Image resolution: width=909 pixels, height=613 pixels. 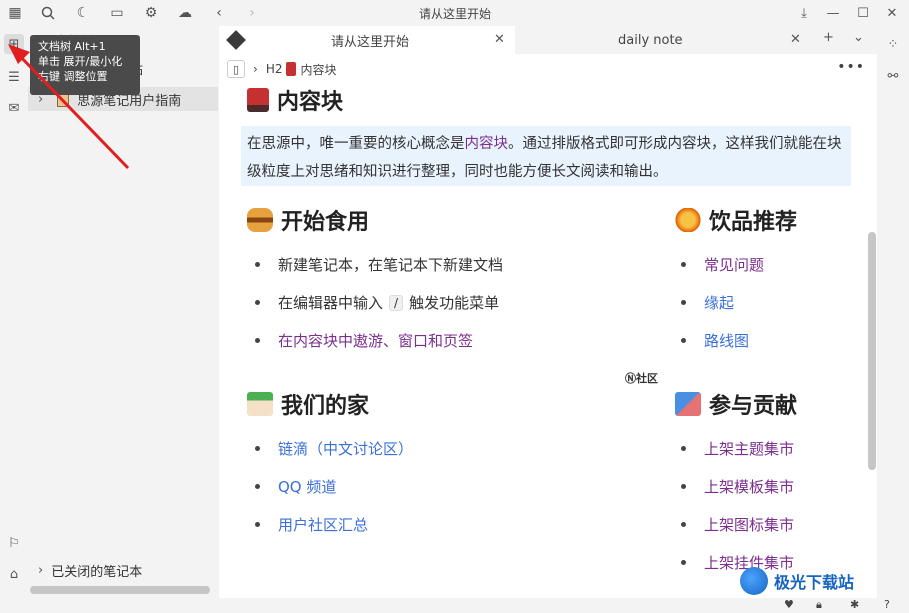 What do you see at coordinates (753, 222) in the screenshot?
I see `section-drinks-title: 饮品推荐` at bounding box center [753, 222].